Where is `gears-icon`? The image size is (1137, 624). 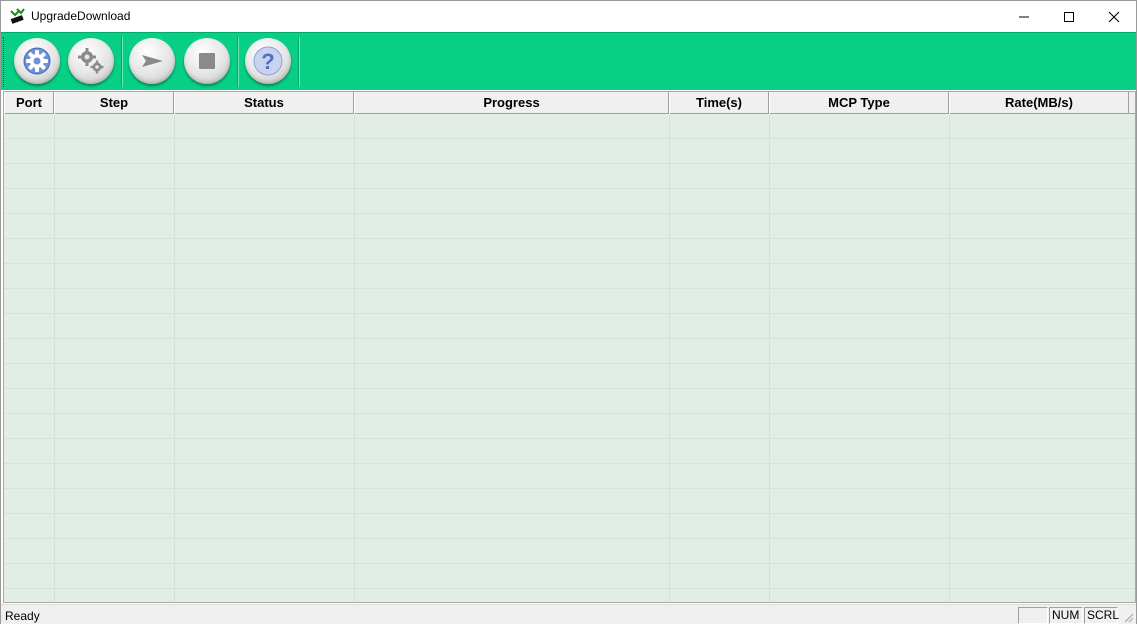
gears-icon is located at coordinates (91, 61).